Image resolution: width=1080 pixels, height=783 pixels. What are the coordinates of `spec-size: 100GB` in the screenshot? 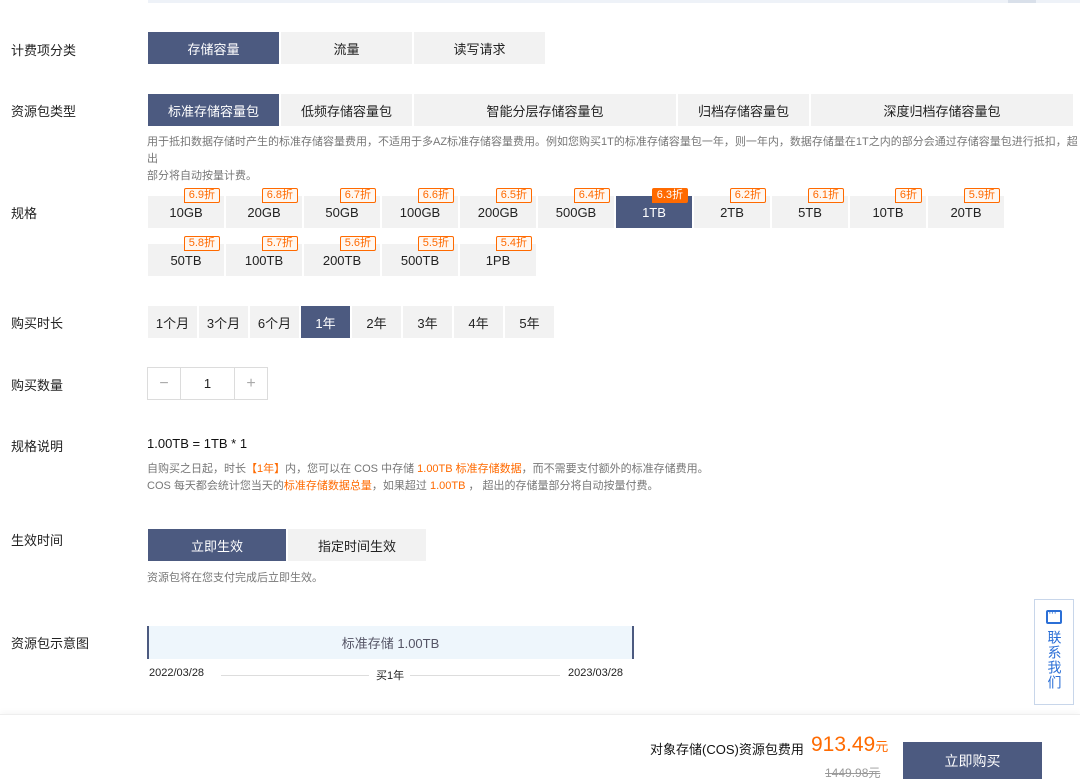 It's located at (420, 212).